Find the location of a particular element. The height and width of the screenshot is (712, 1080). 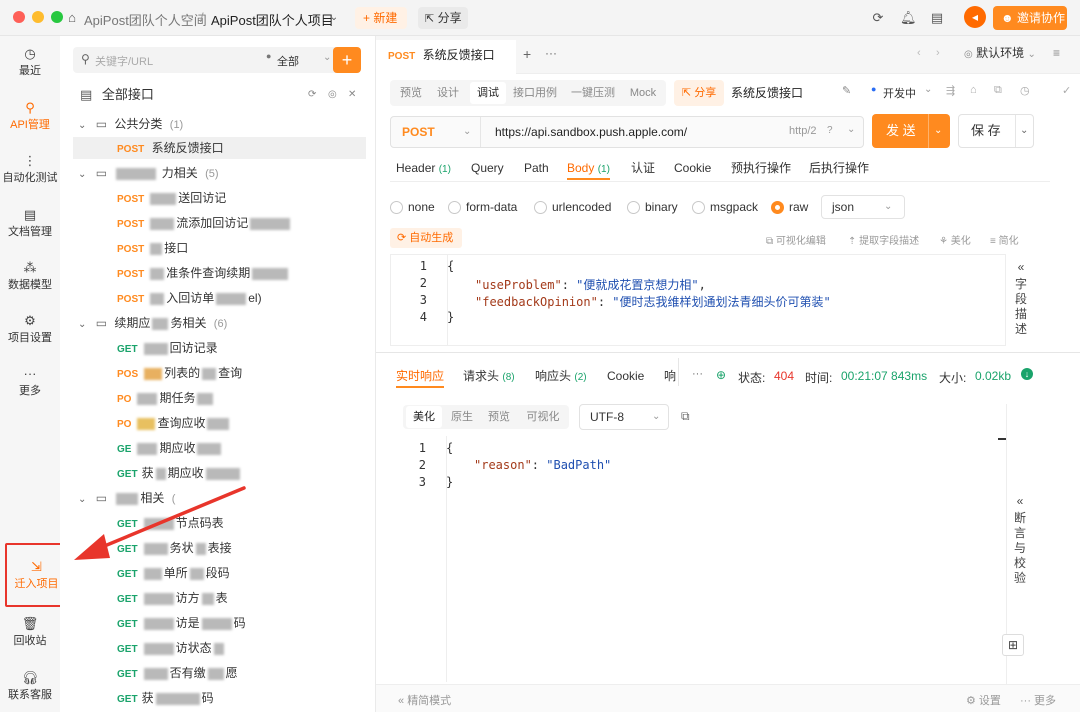

settings-button: ⚙ 设置 is located at coordinates (983, 700).